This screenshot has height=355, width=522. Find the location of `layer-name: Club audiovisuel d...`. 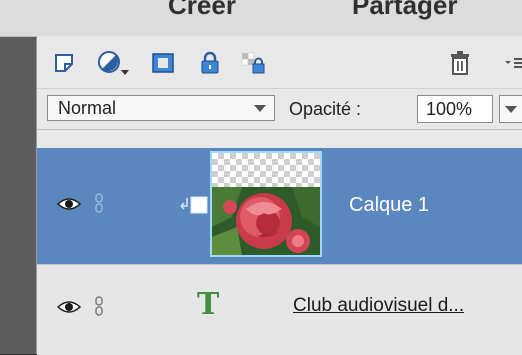

layer-name: Club audiovisuel d... is located at coordinates (378, 306).